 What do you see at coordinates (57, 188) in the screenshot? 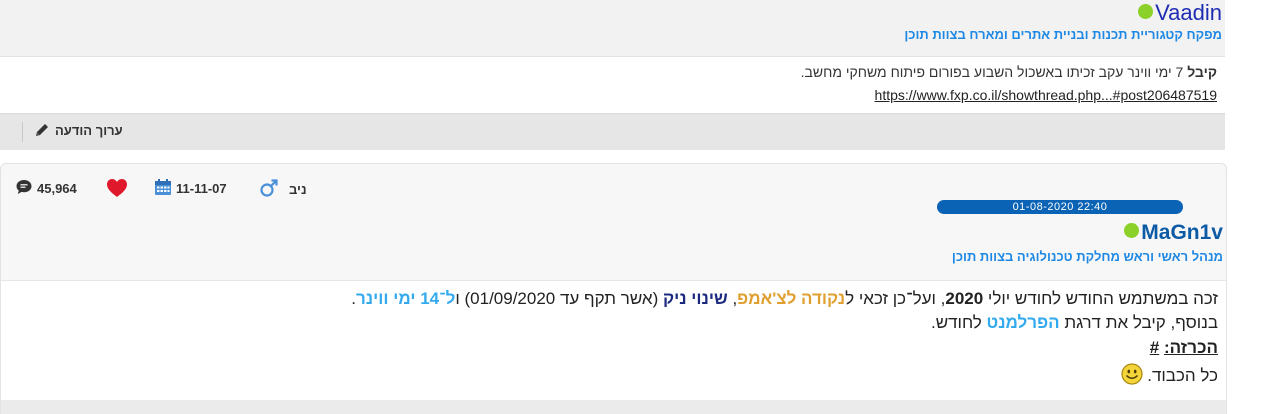
I see `post-count-value: 45,964` at bounding box center [57, 188].